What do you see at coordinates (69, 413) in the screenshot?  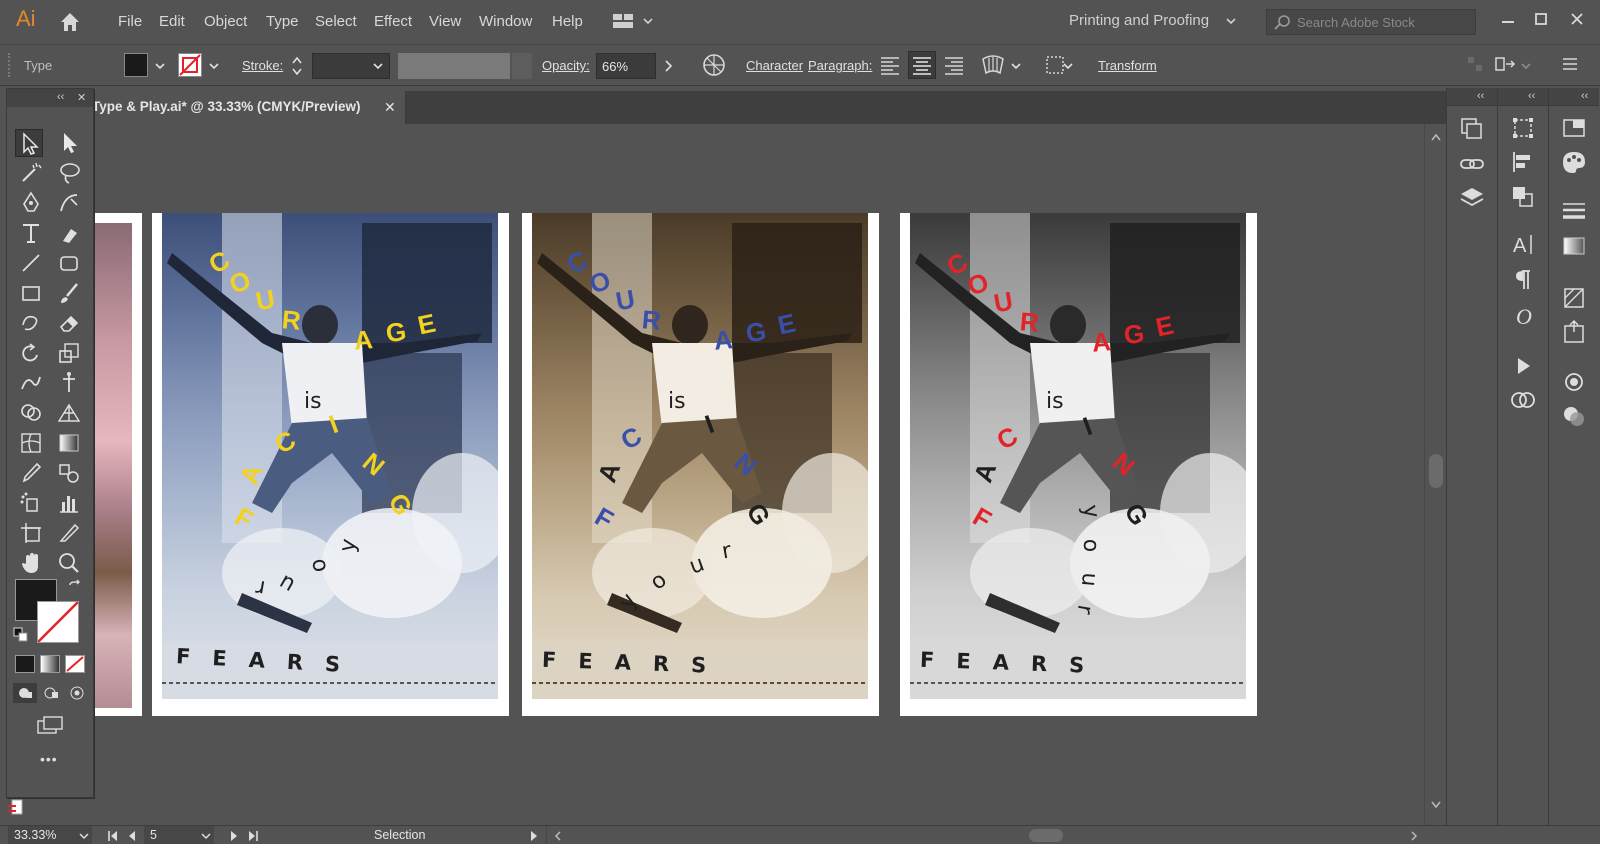 I see `perspective-grid-tool-icon` at bounding box center [69, 413].